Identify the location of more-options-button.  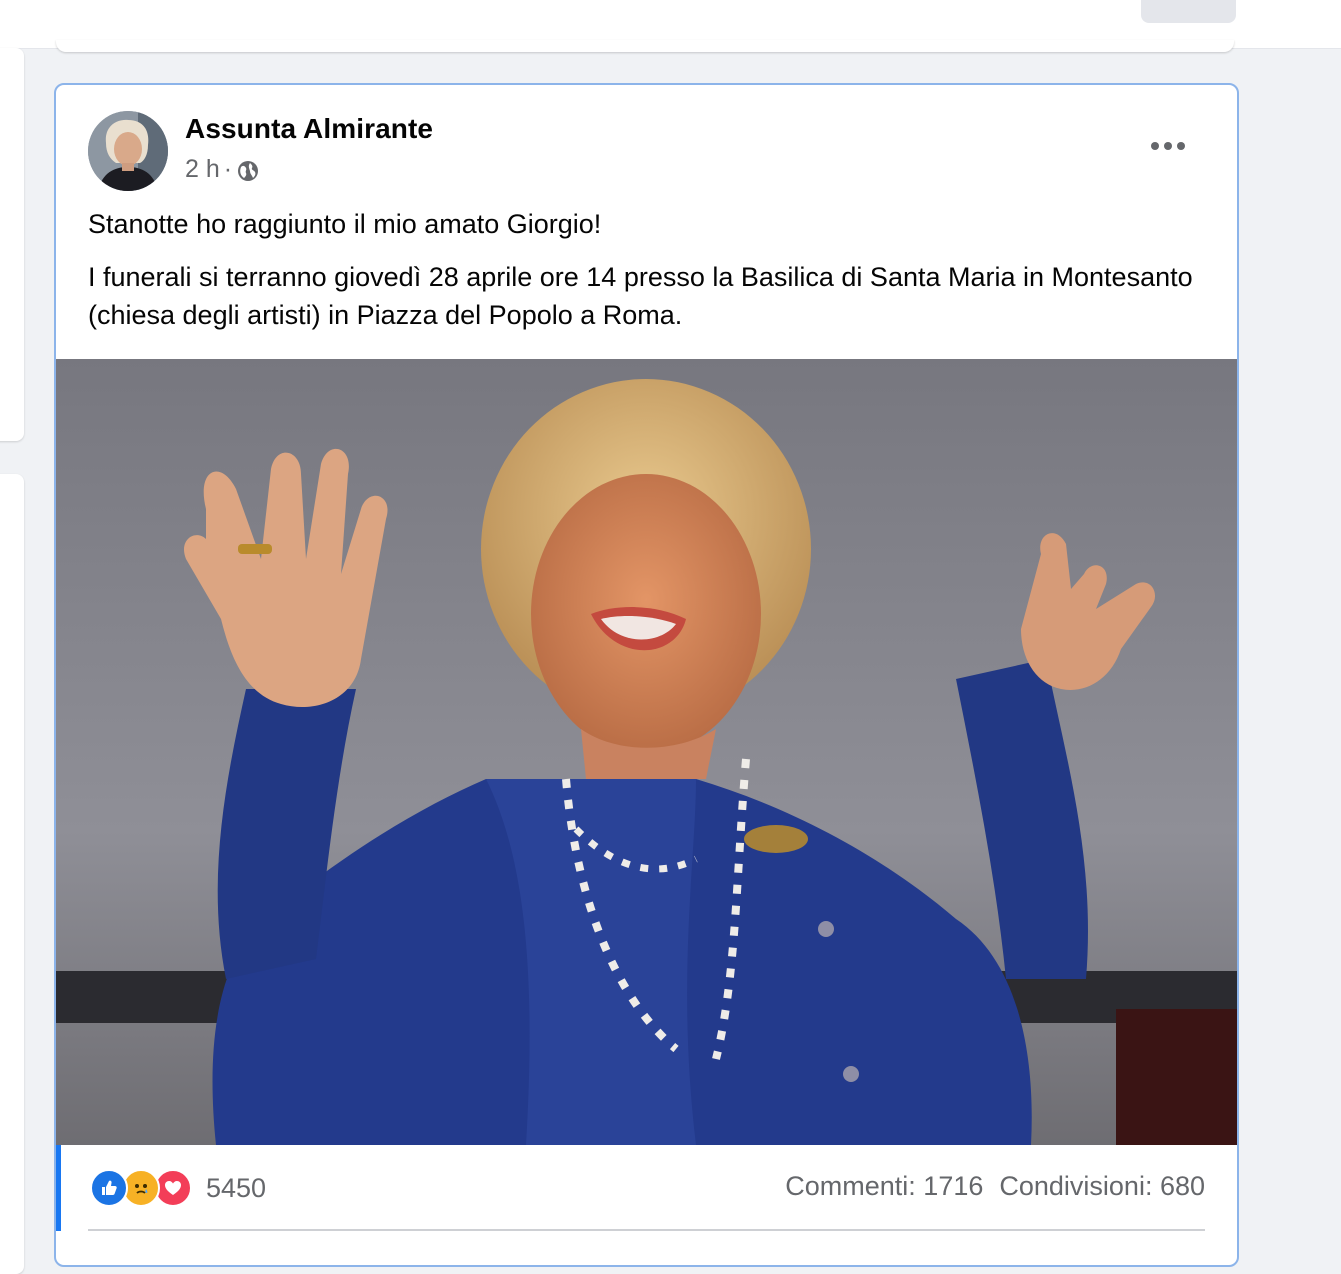
(1168, 146).